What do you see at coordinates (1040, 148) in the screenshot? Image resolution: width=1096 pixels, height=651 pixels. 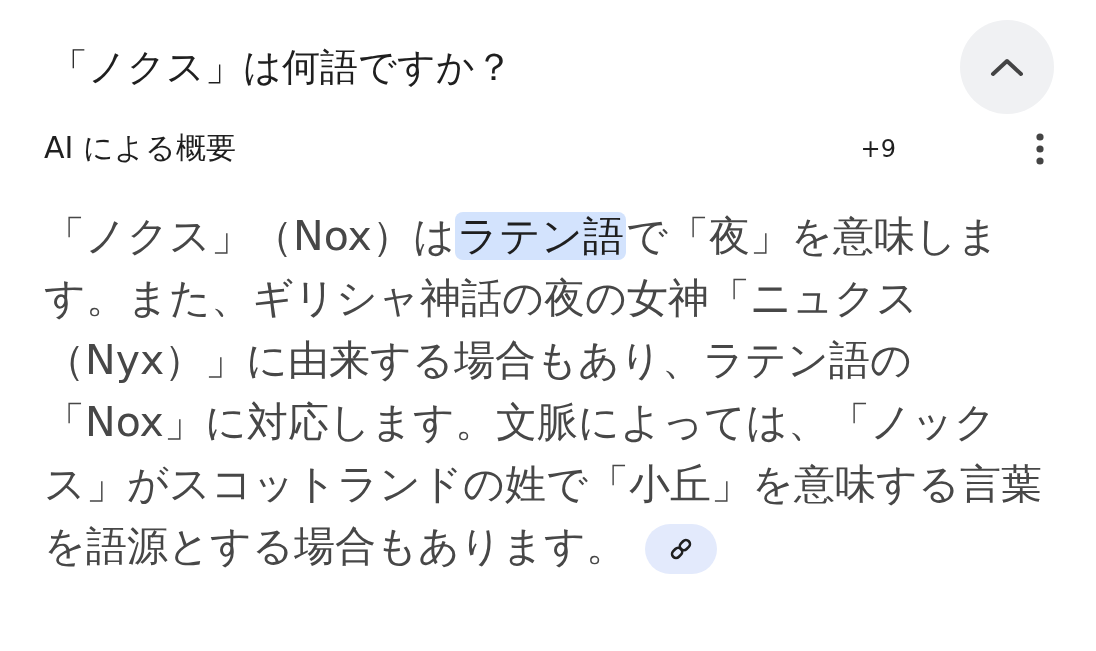 I see `more-icon` at bounding box center [1040, 148].